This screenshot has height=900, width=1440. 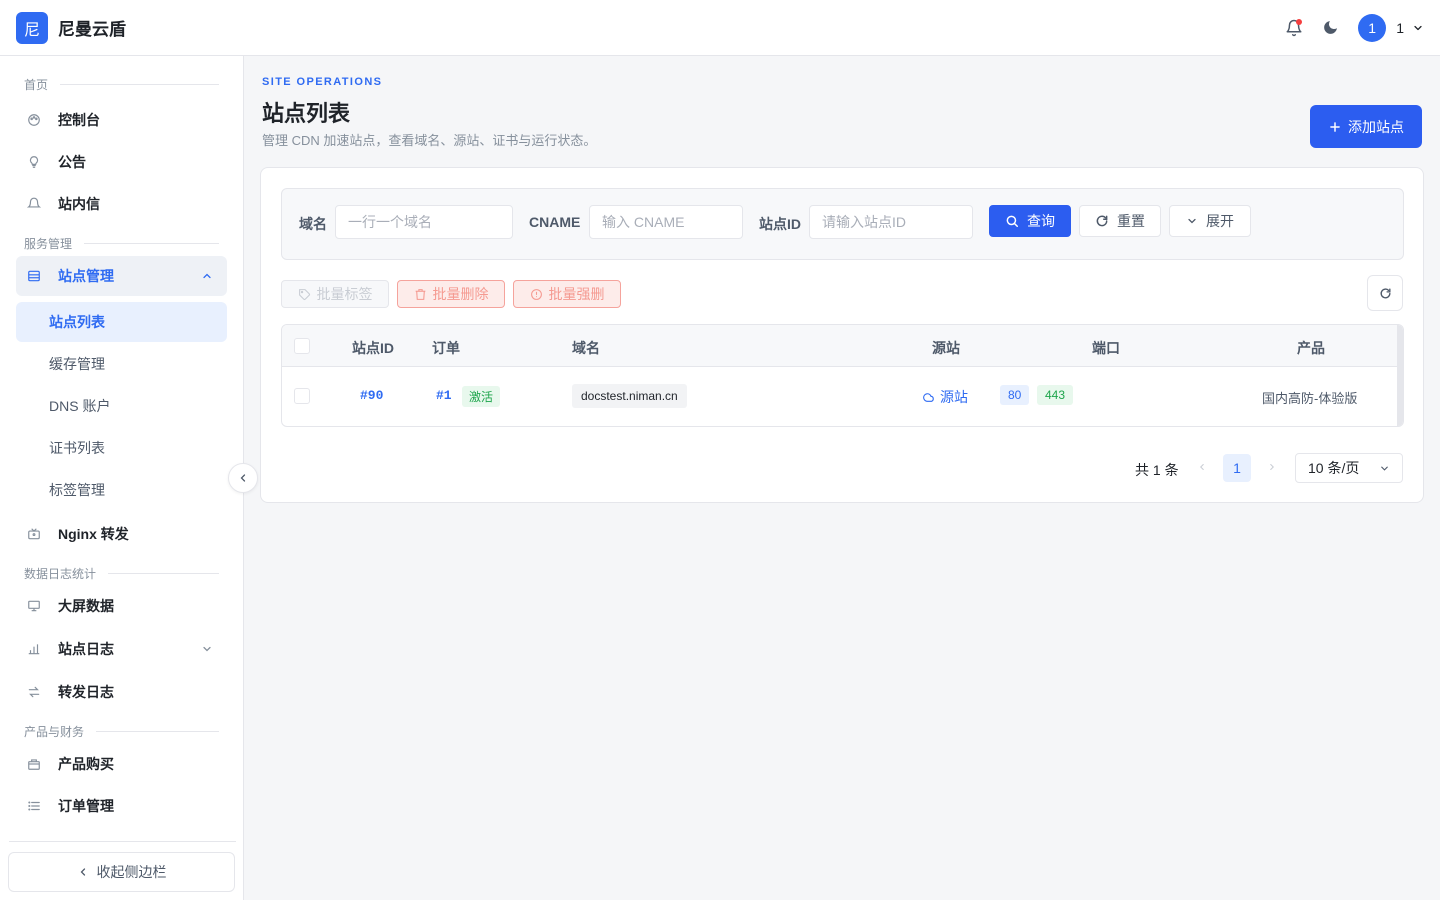 I want to click on batch-force-delete-label: 批量强删, so click(x=576, y=294).